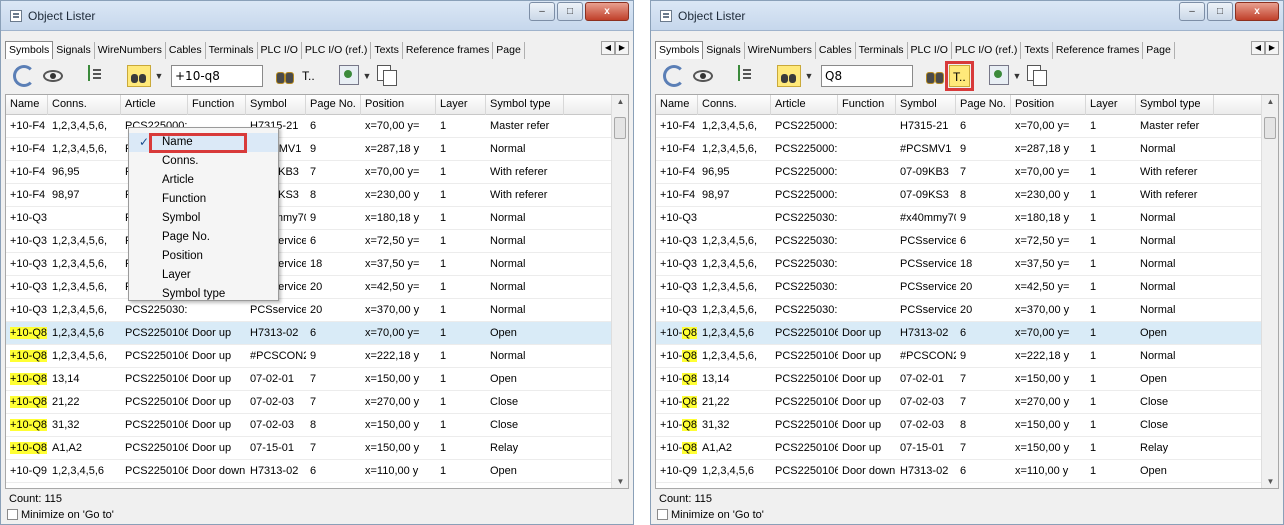 This screenshot has height=525, width=1284. Describe the element at coordinates (203, 275) in the screenshot. I see `menu-item-layer: Layer` at that location.